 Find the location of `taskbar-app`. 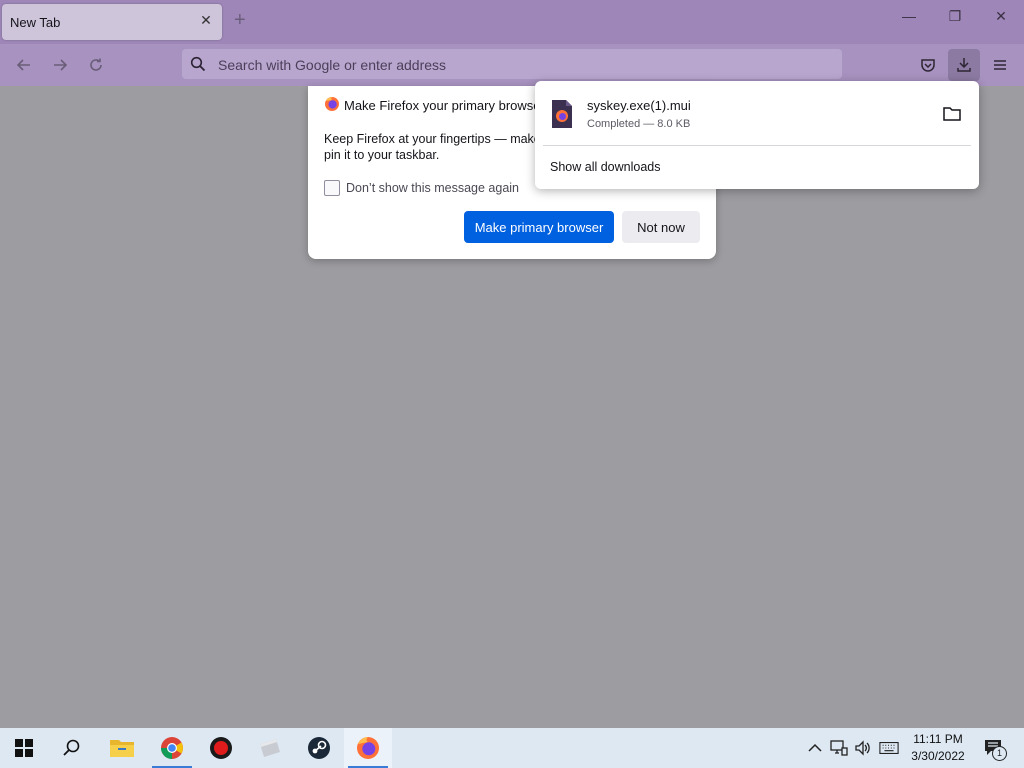

taskbar-app is located at coordinates (270, 748).